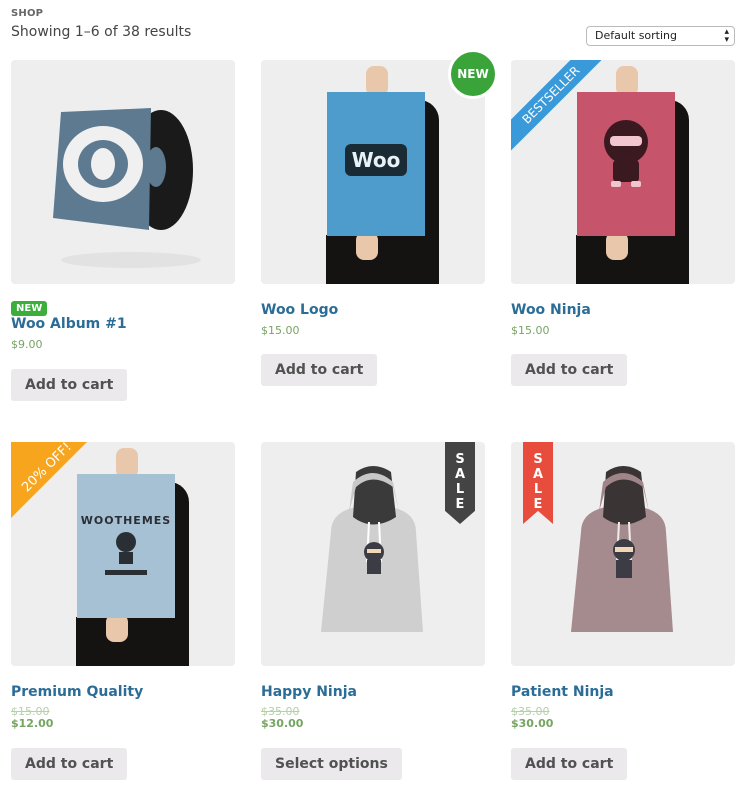 This screenshot has width=747, height=795. I want to click on product-title: Woo Ninja, so click(551, 310).